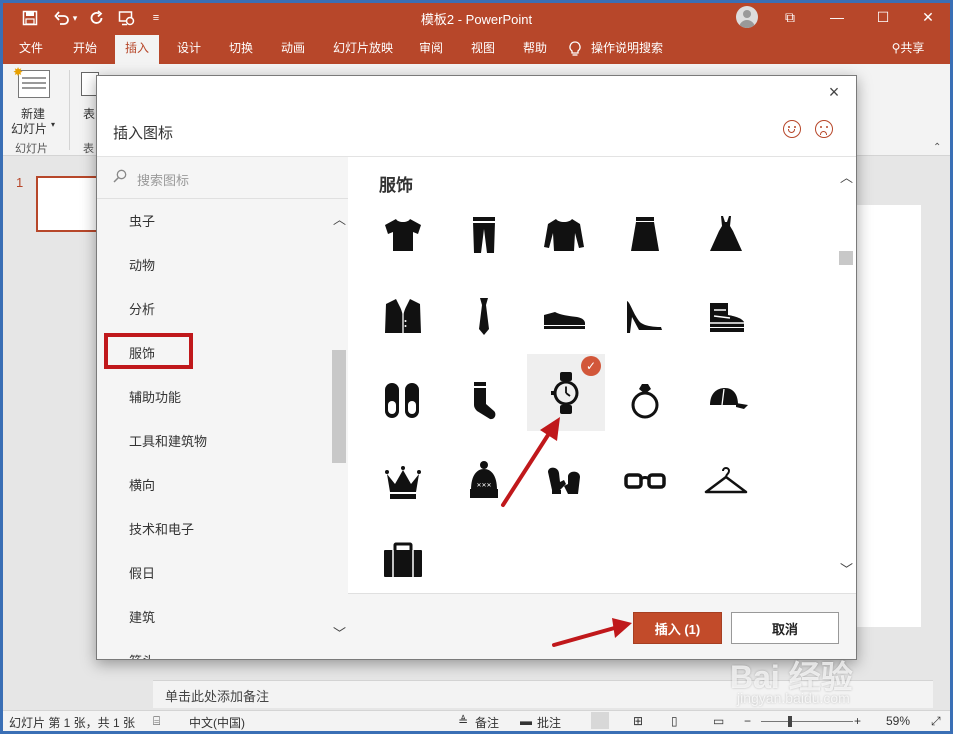 This screenshot has height=734, width=953. Describe the element at coordinates (142, 220) in the screenshot. I see `category-bugs: 虫子` at that location.